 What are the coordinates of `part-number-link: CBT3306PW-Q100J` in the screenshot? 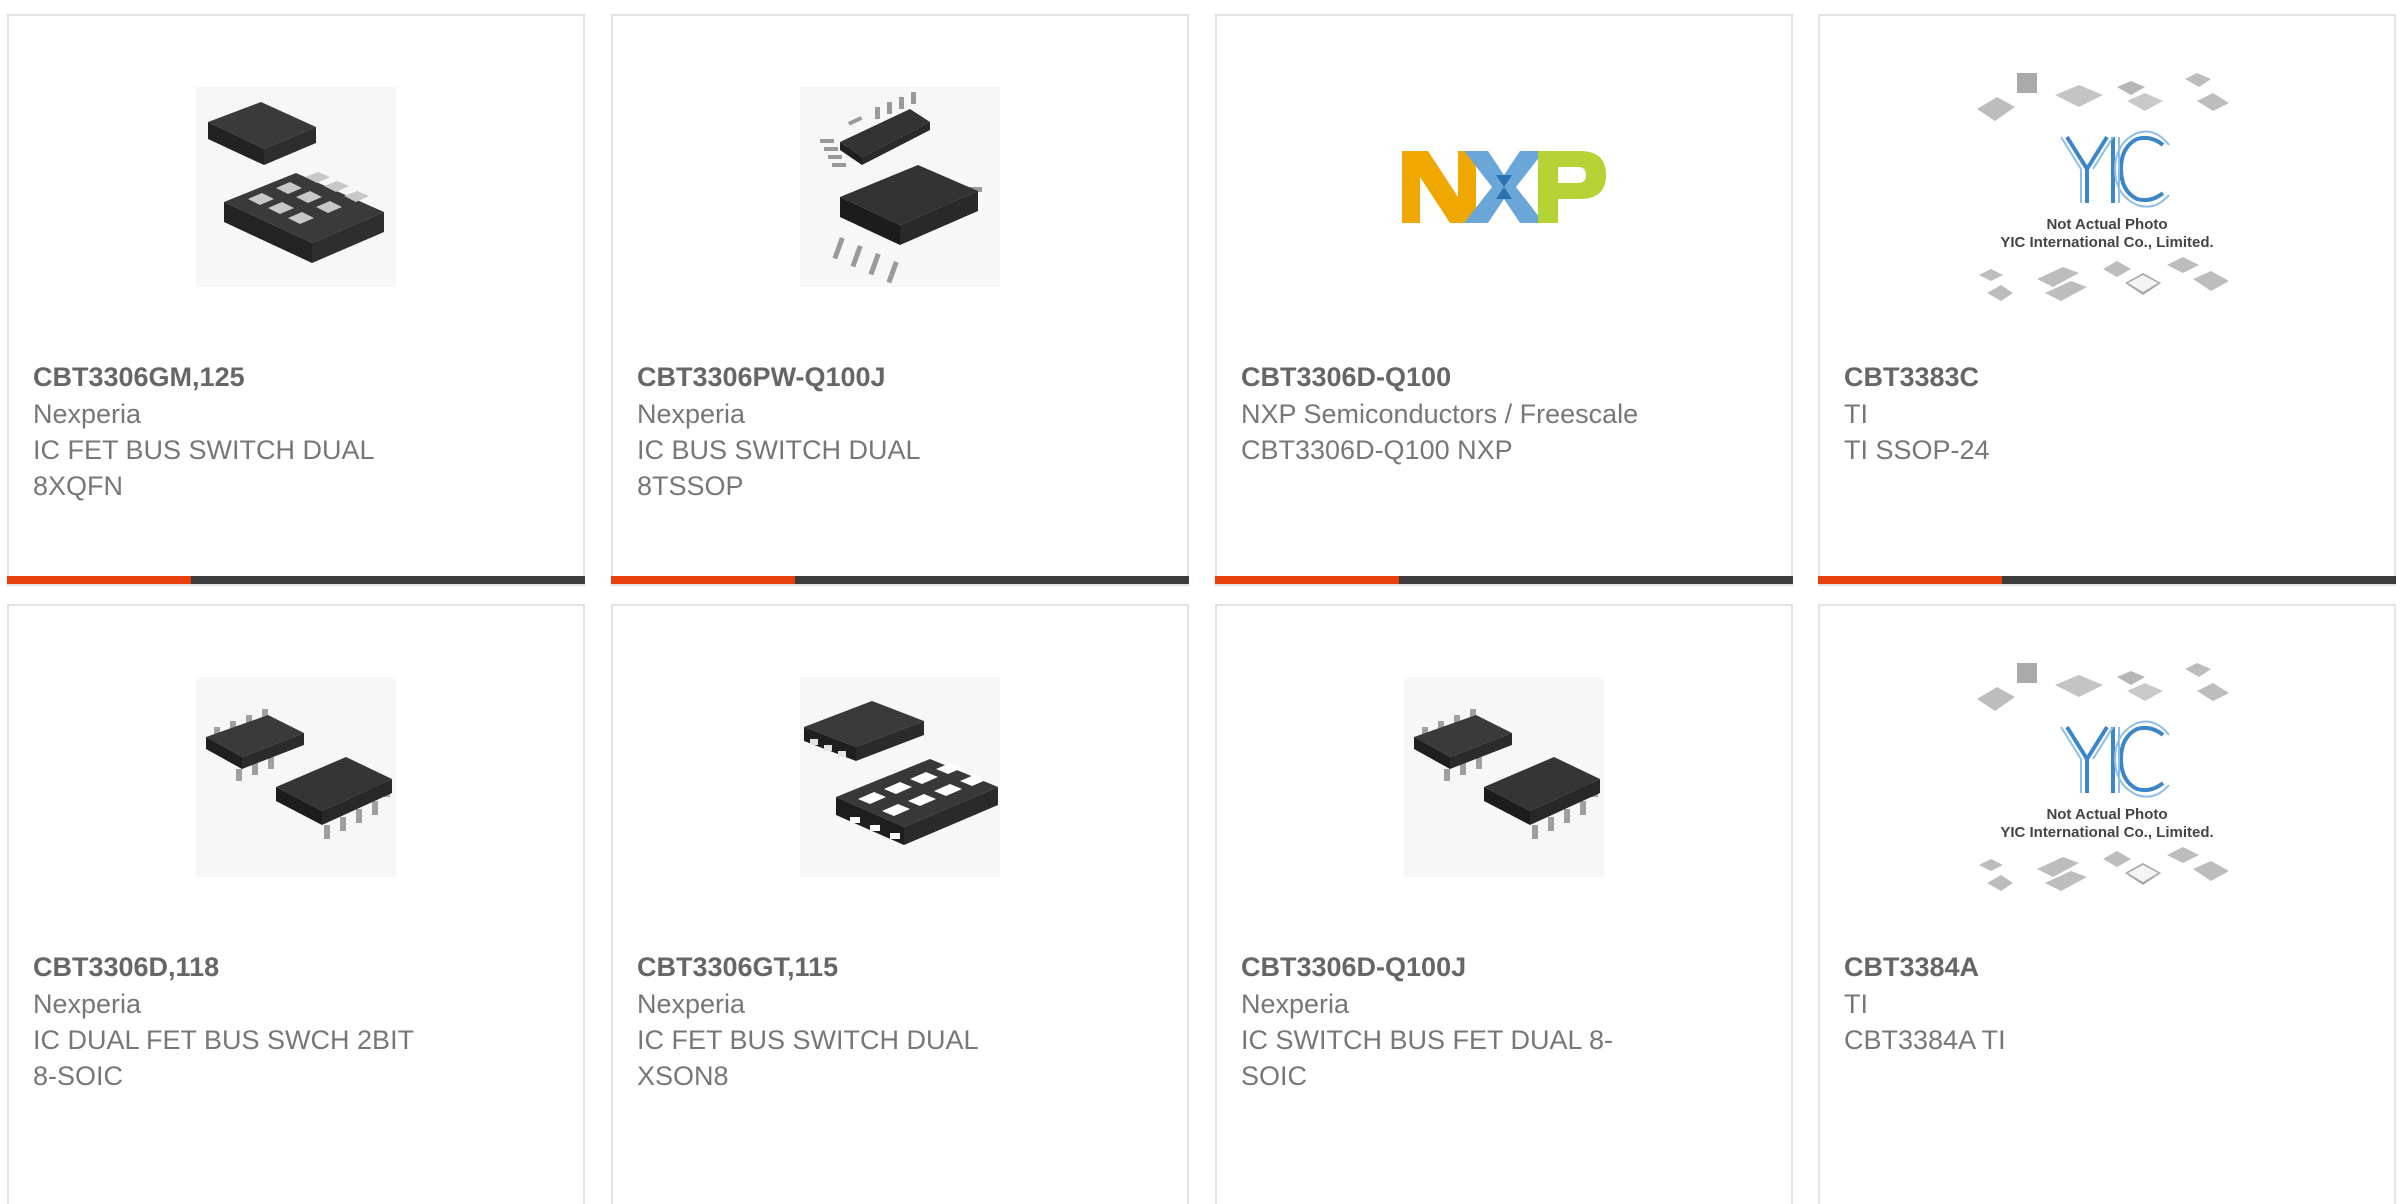 It's located at (847, 377).